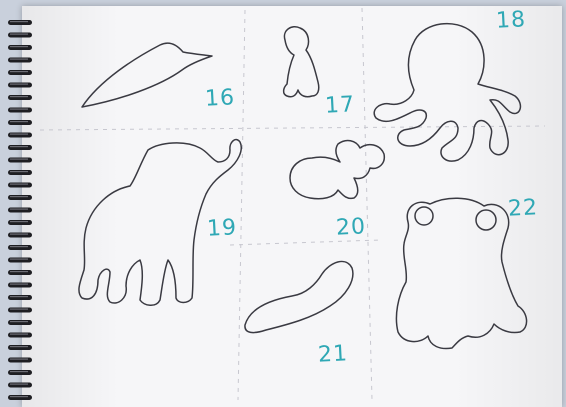 This screenshot has width=566, height=407. I want to click on label-19: 19, so click(222, 228).